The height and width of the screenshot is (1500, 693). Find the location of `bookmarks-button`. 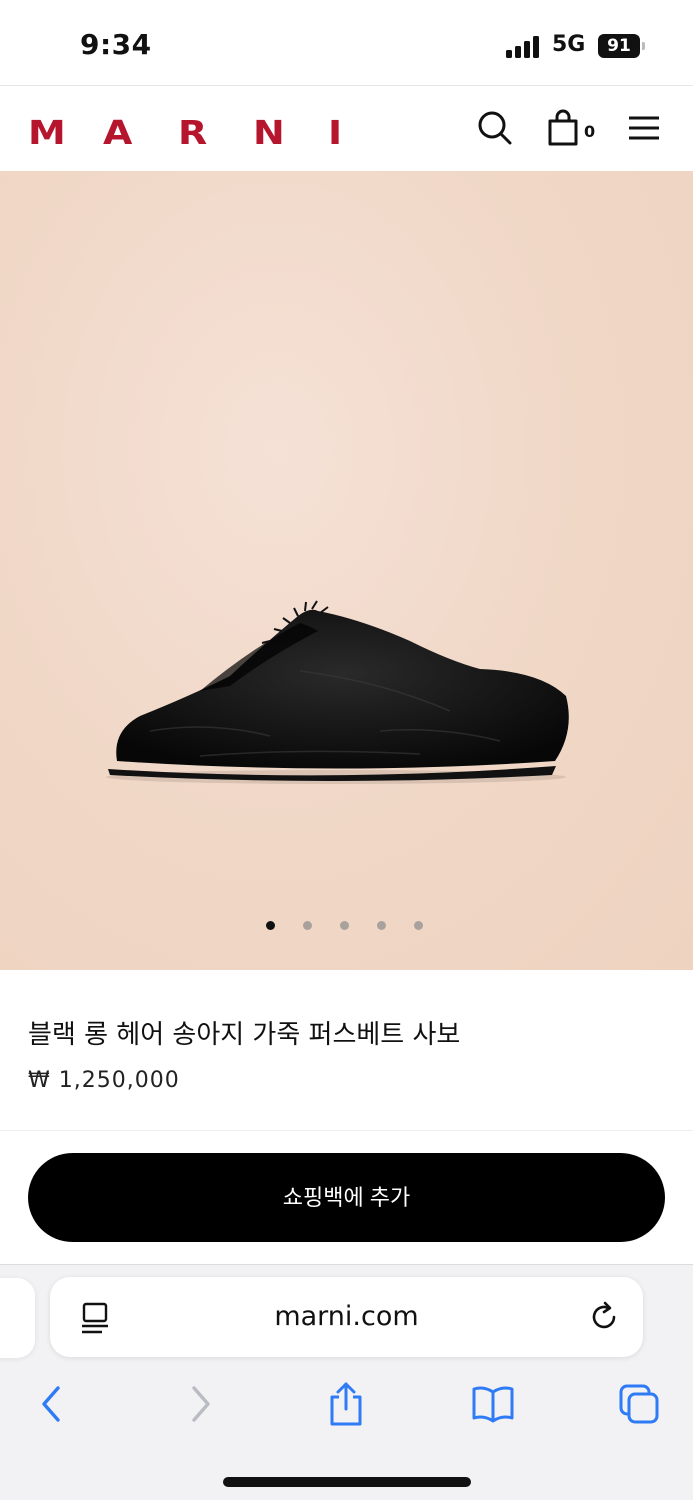

bookmarks-button is located at coordinates (493, 1404).